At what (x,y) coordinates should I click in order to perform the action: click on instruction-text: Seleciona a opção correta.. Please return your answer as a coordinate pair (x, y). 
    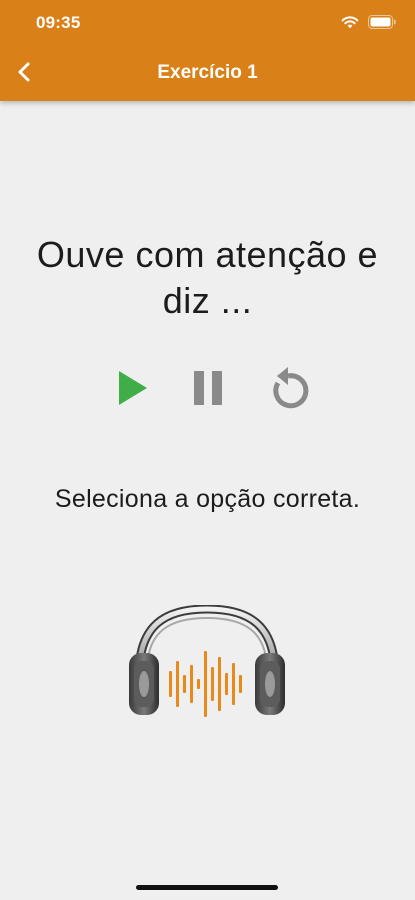
    Looking at the image, I should click on (207, 499).